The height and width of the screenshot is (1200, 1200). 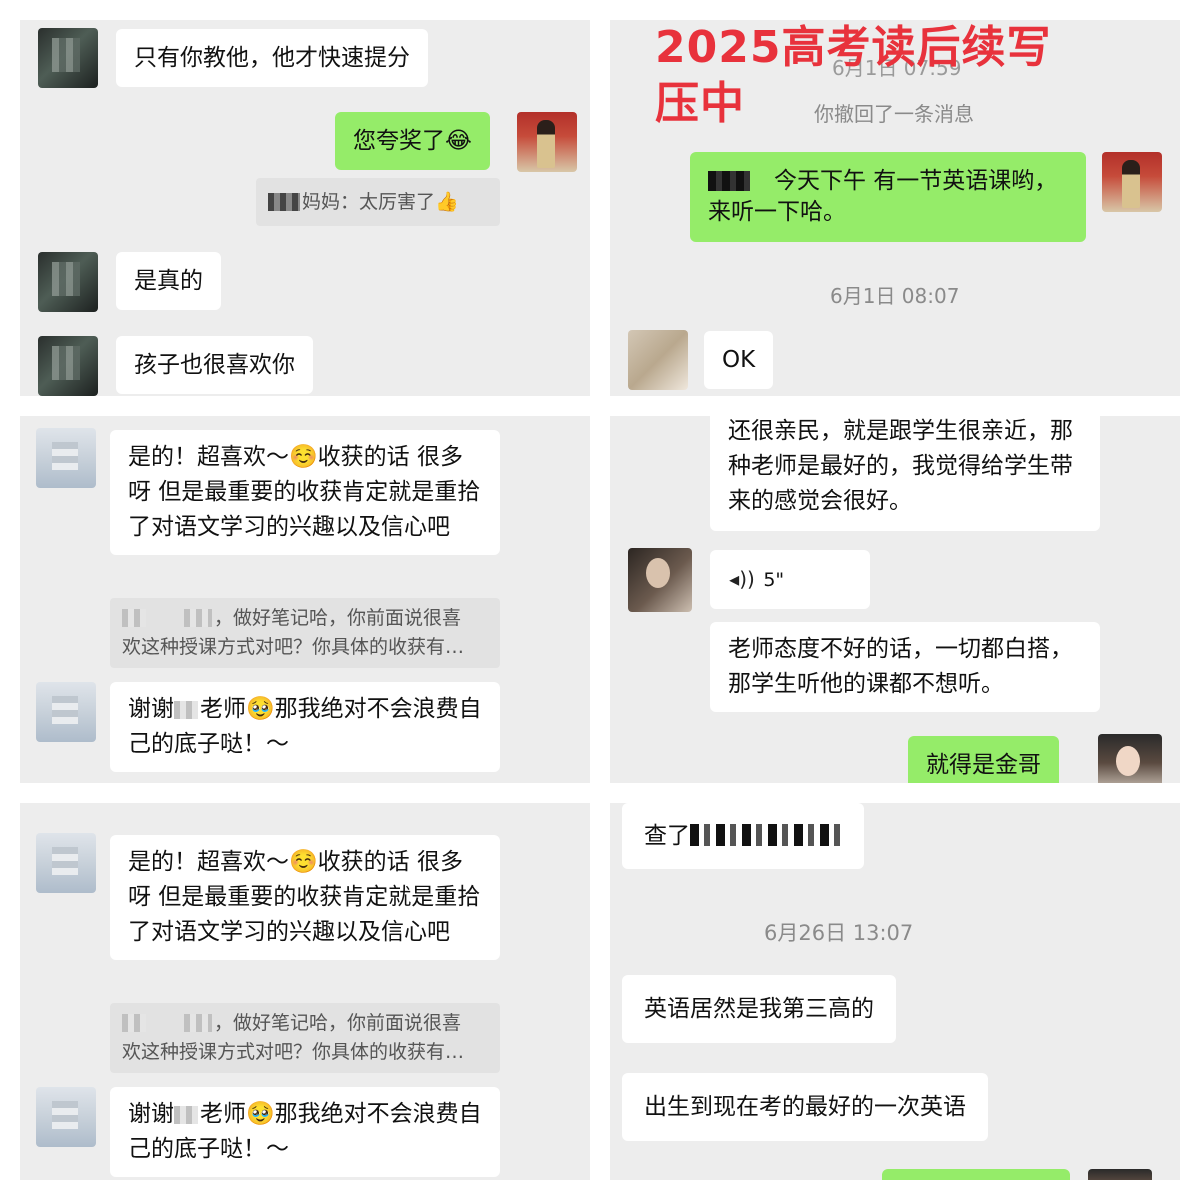 I want to click on message-bubble: 孩子也很喜欢你, so click(x=214, y=365).